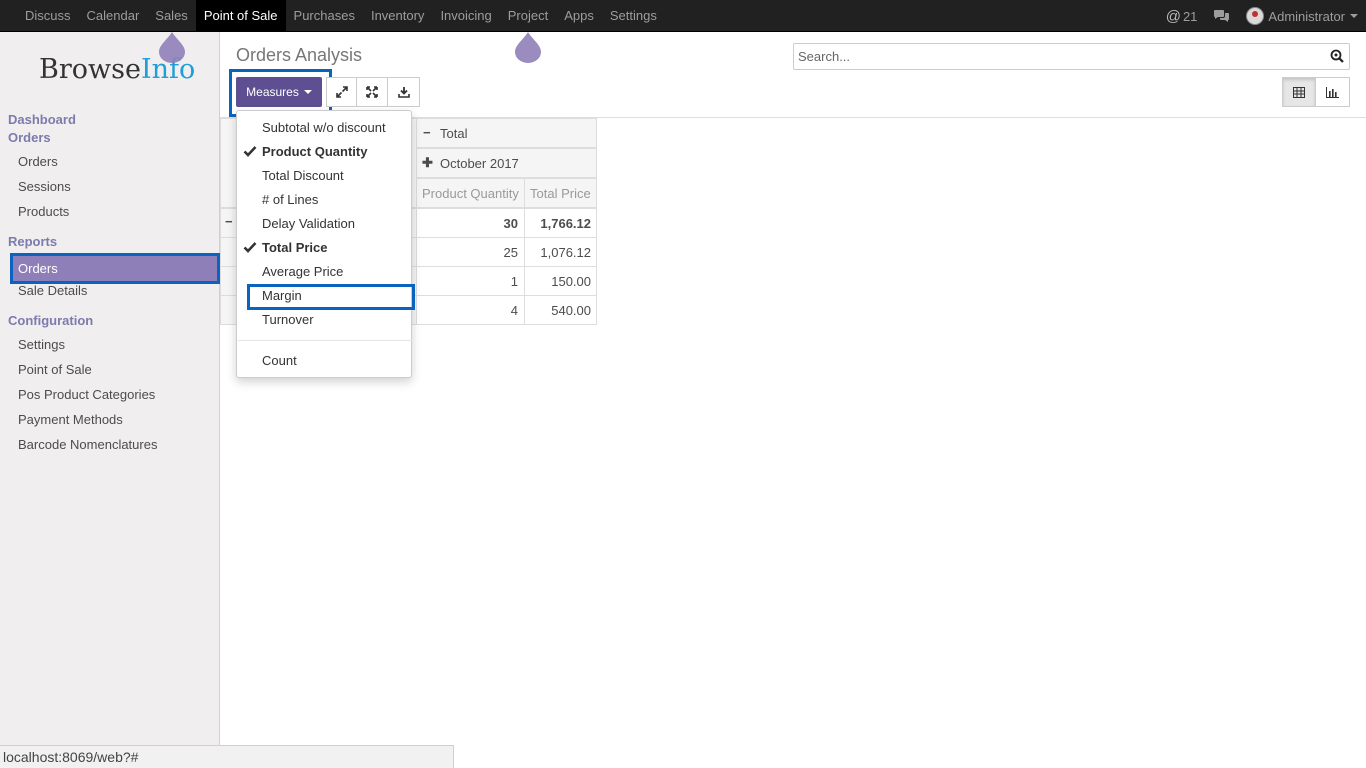  What do you see at coordinates (506, 163) in the screenshot?
I see `pivot-col-header-month: ✚ October 2017` at bounding box center [506, 163].